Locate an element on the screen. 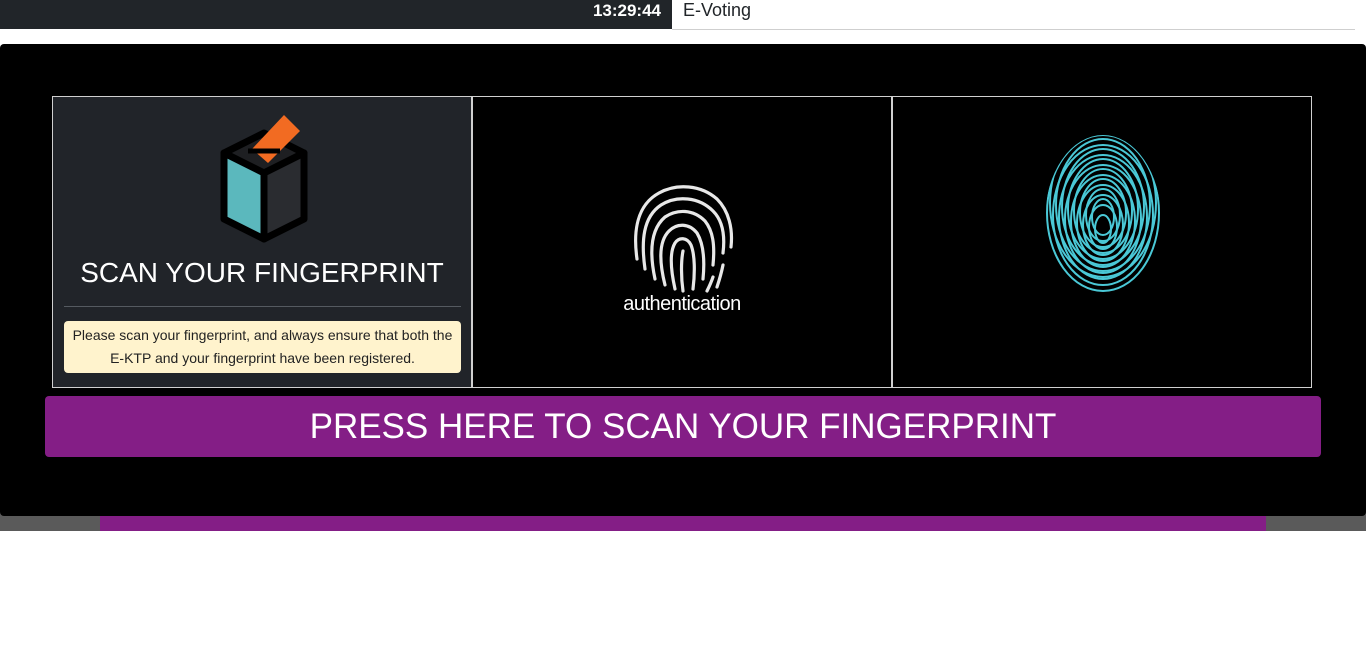 This screenshot has width=1366, height=650. ballot-box-icon is located at coordinates (264, 179).